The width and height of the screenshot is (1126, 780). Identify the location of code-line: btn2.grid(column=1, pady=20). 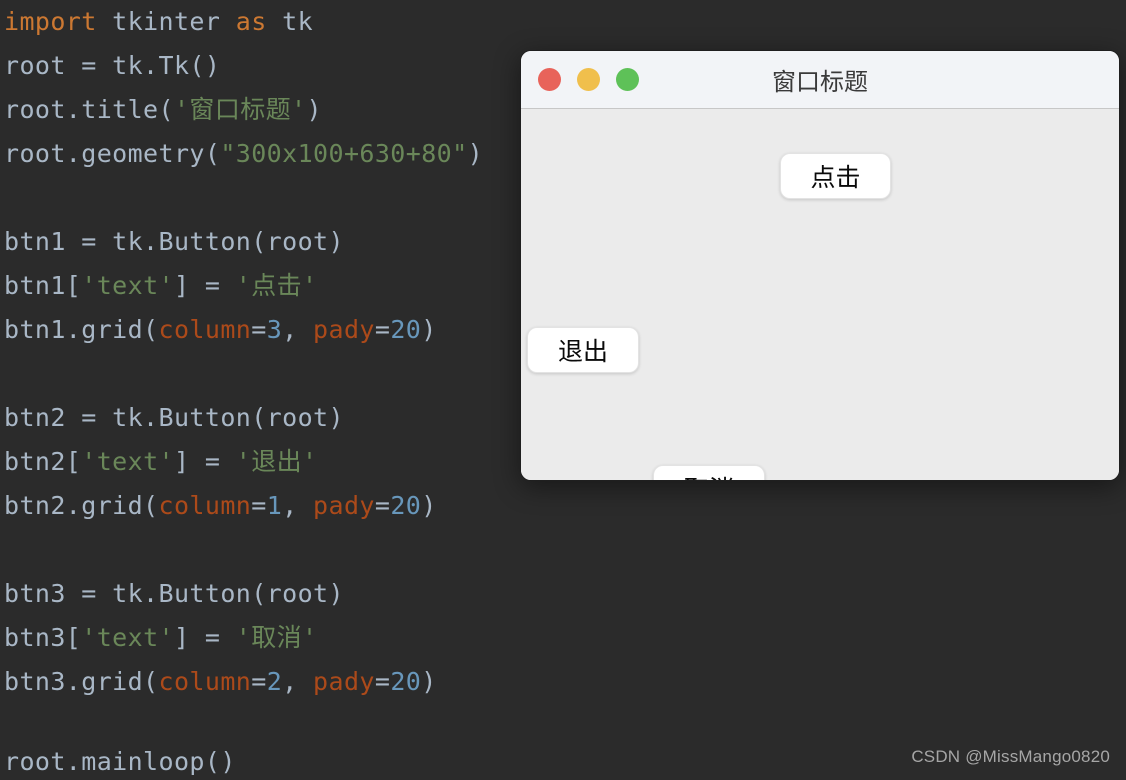
(220, 506).